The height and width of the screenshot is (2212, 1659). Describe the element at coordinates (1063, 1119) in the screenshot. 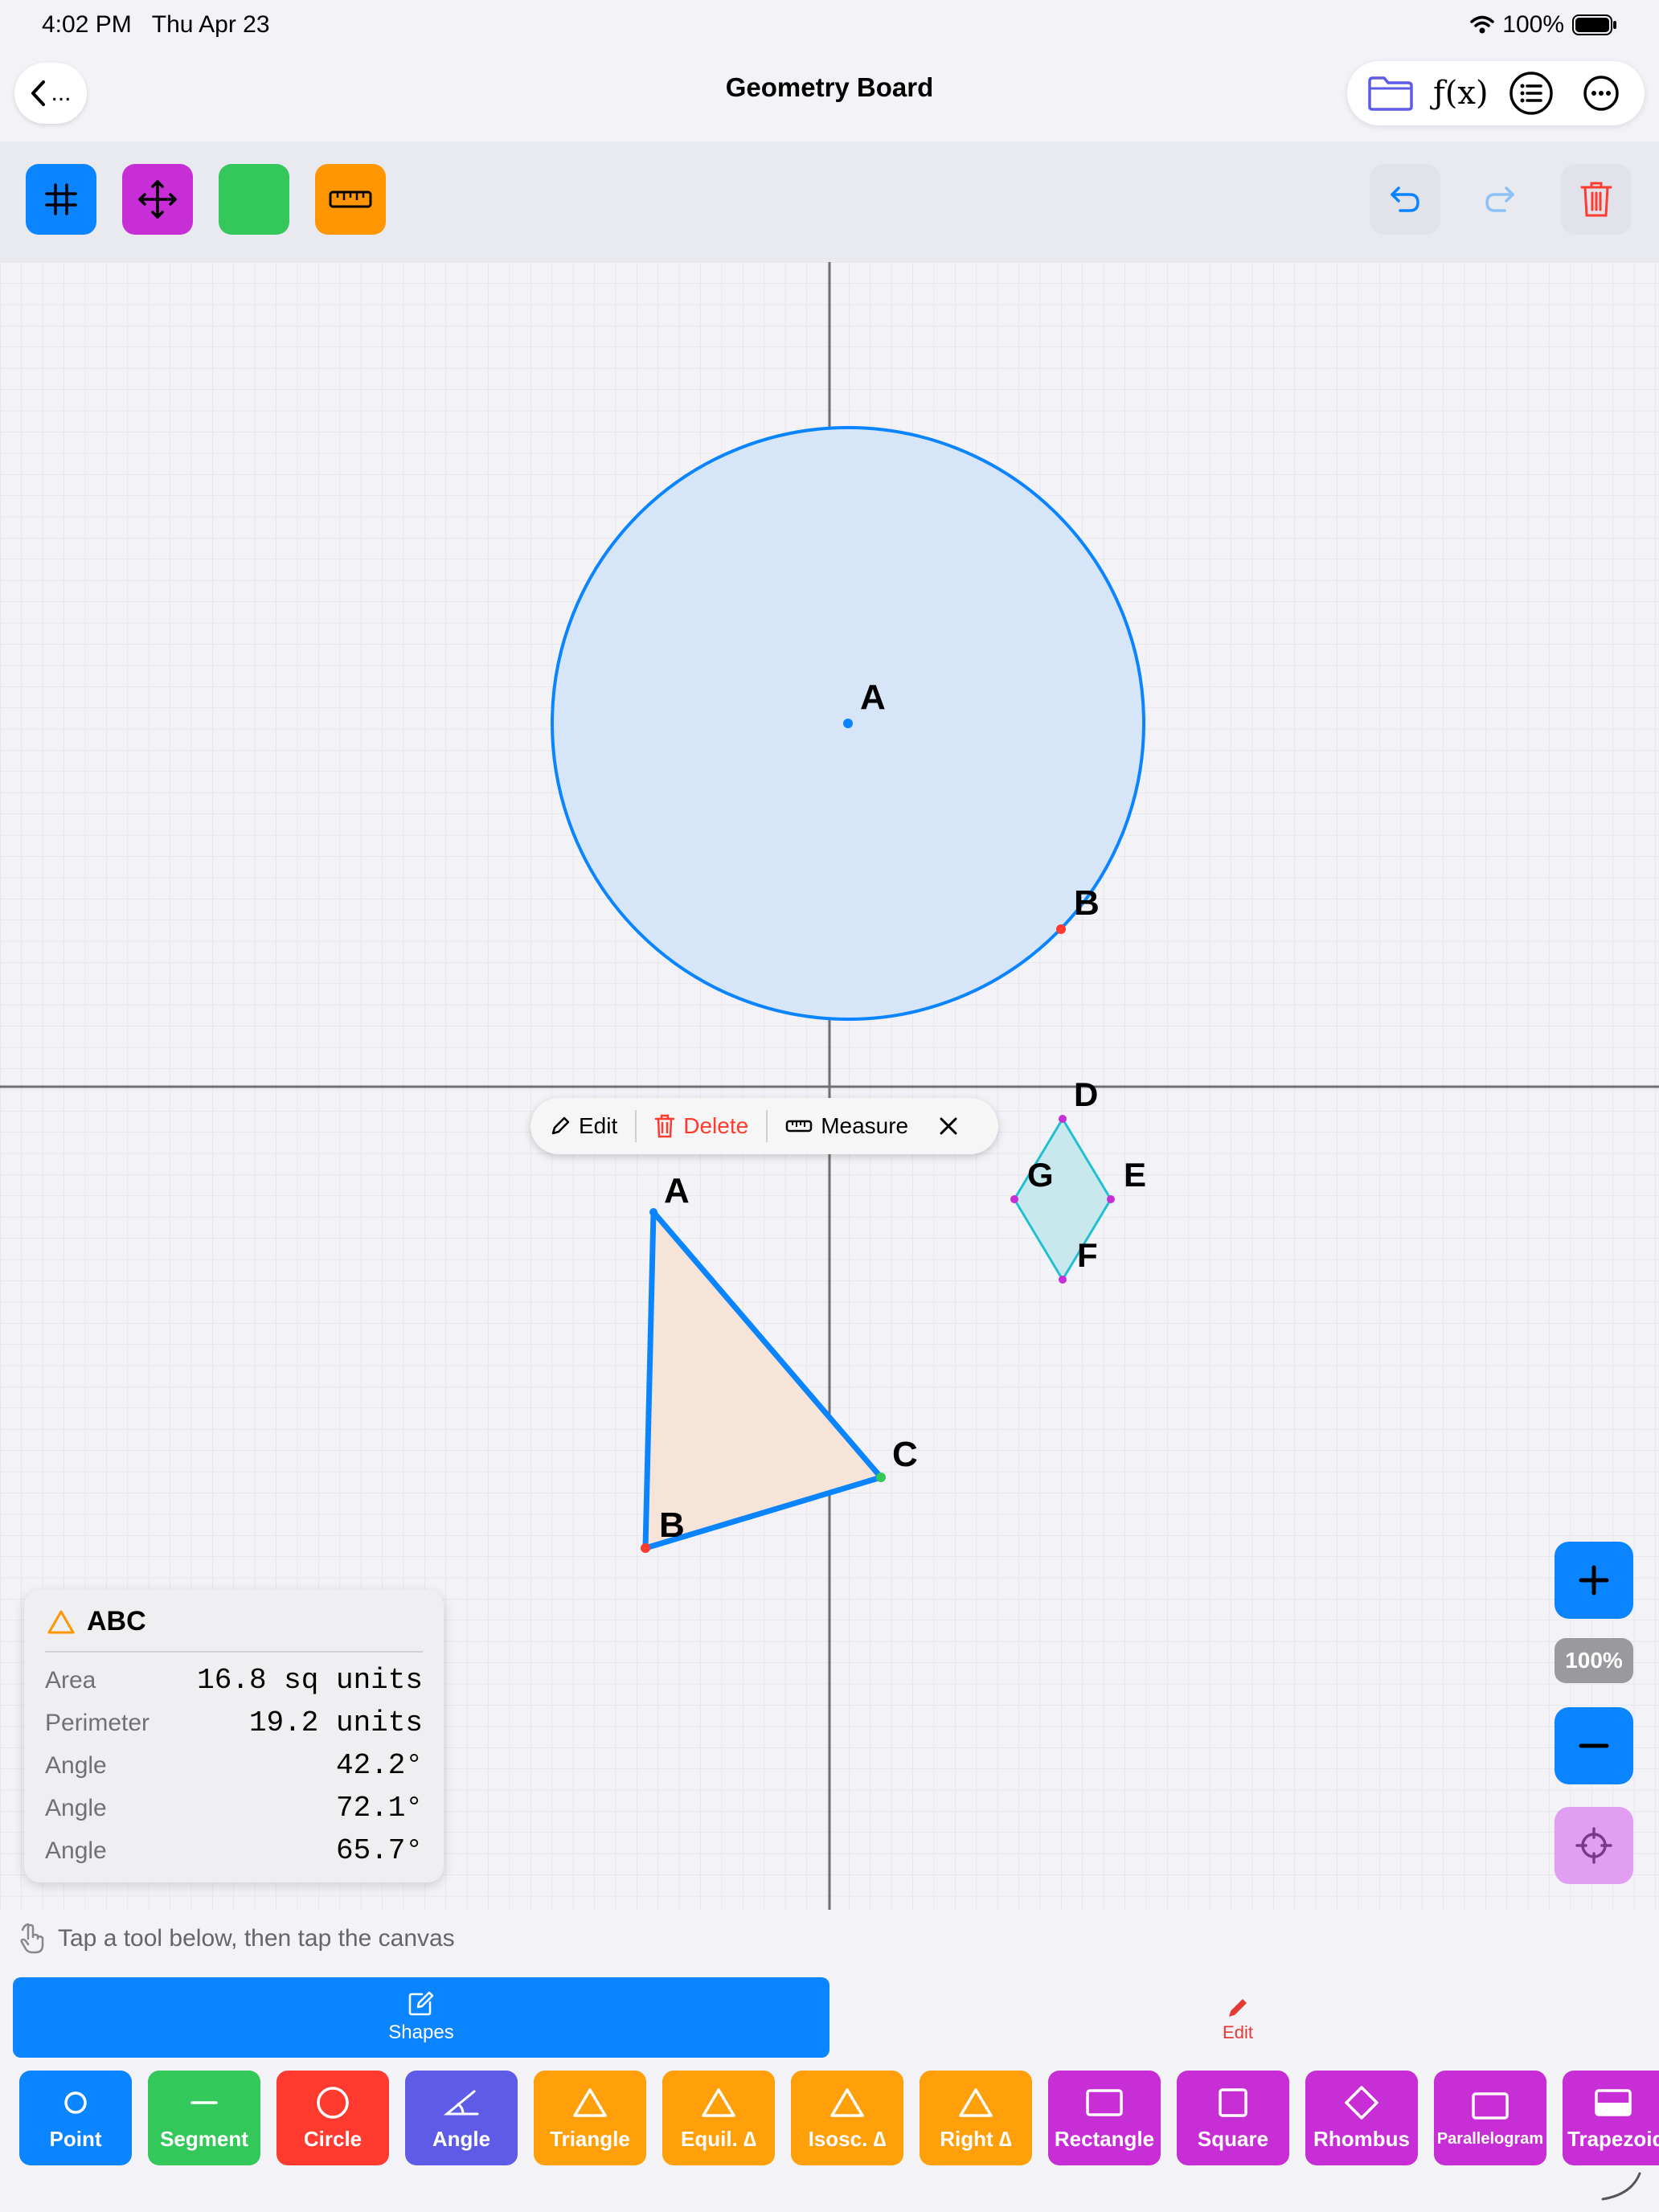

I see `rhombus-vertex-d` at that location.